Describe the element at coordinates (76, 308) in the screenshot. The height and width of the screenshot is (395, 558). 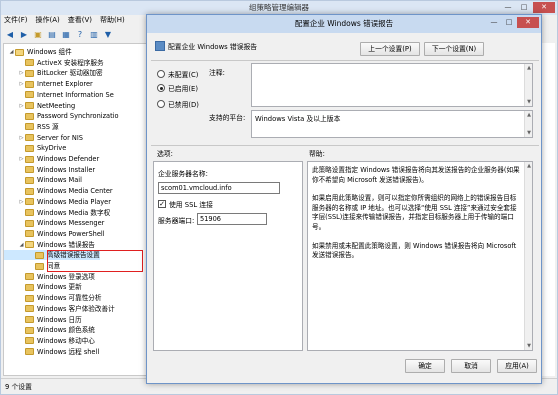
I see `tree-item-label: Windows 客户体验改善计` at that location.